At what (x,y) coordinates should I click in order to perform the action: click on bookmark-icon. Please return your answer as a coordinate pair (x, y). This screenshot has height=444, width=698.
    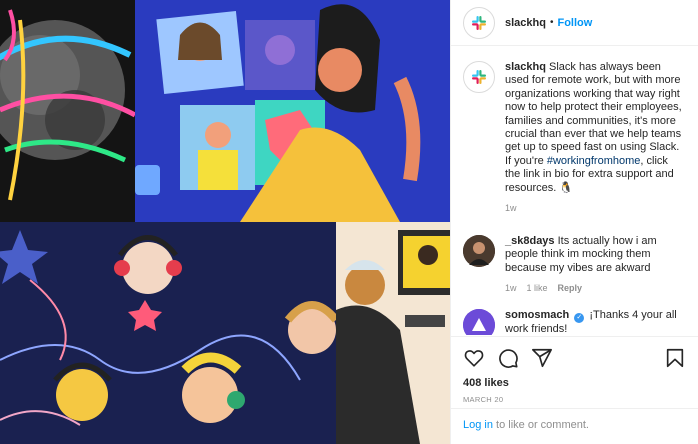
    Looking at the image, I should click on (675, 358).